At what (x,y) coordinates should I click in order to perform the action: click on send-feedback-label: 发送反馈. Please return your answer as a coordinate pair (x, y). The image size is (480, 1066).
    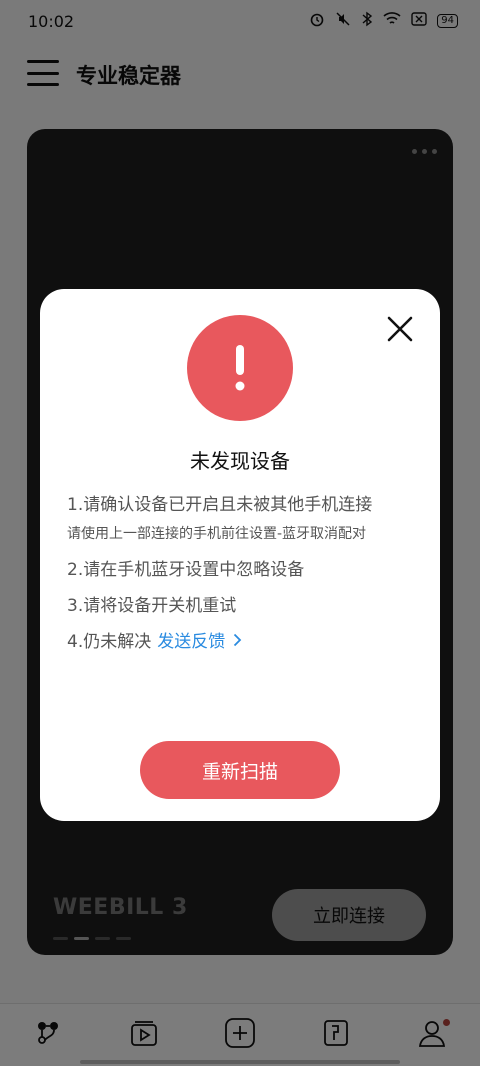
    Looking at the image, I should click on (191, 642).